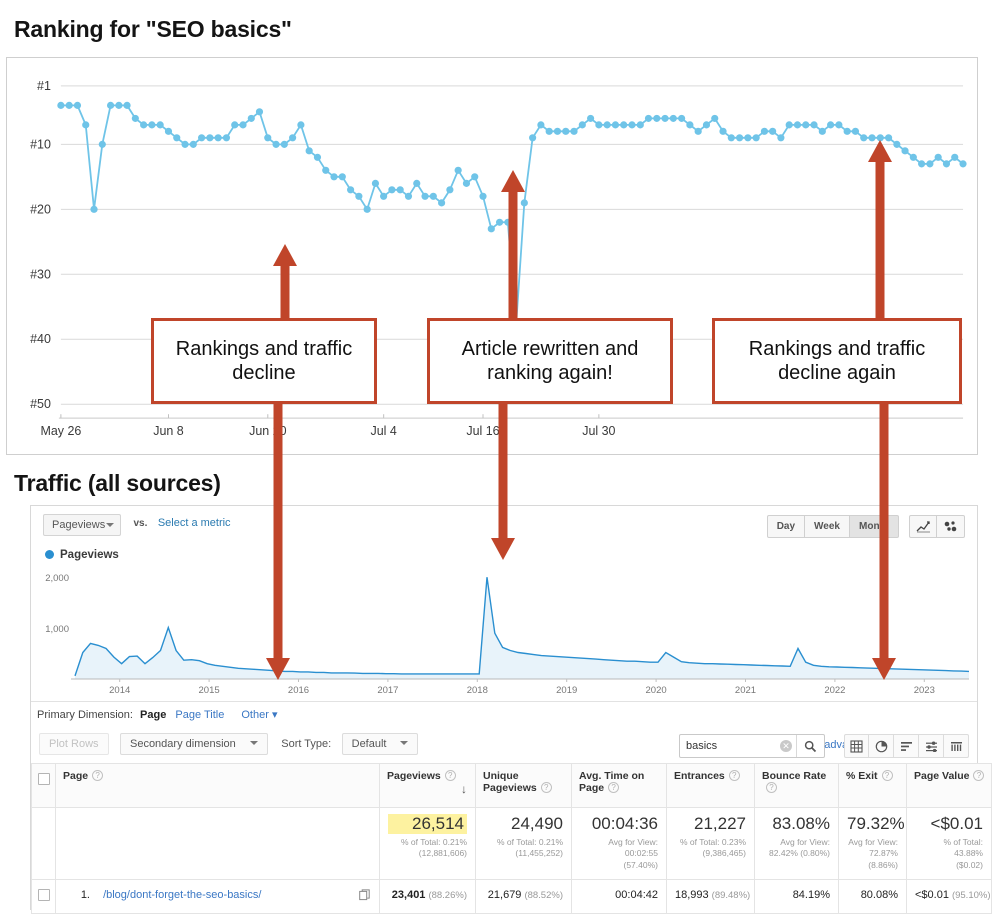  I want to click on column-header-avg-time-on-page: Avg. Time on Page?, so click(619, 785).